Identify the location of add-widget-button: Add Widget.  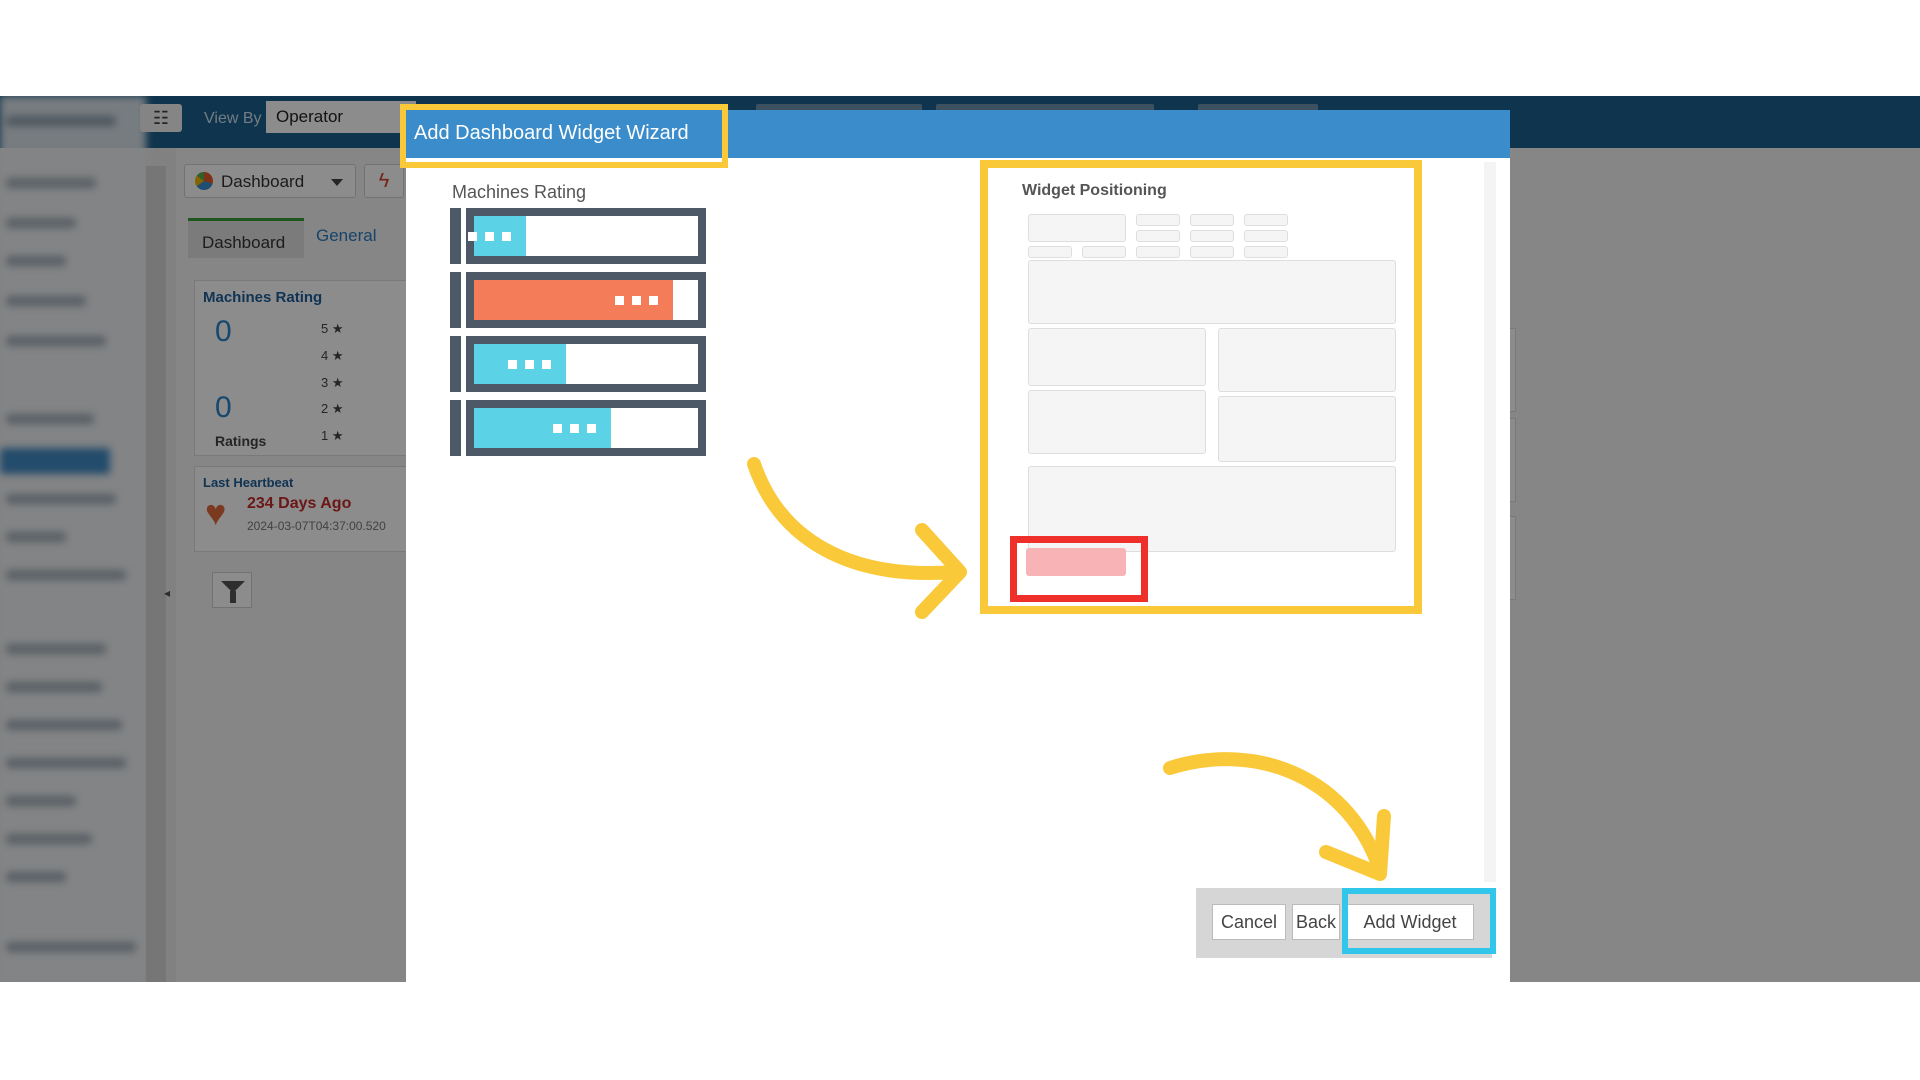
(1410, 922).